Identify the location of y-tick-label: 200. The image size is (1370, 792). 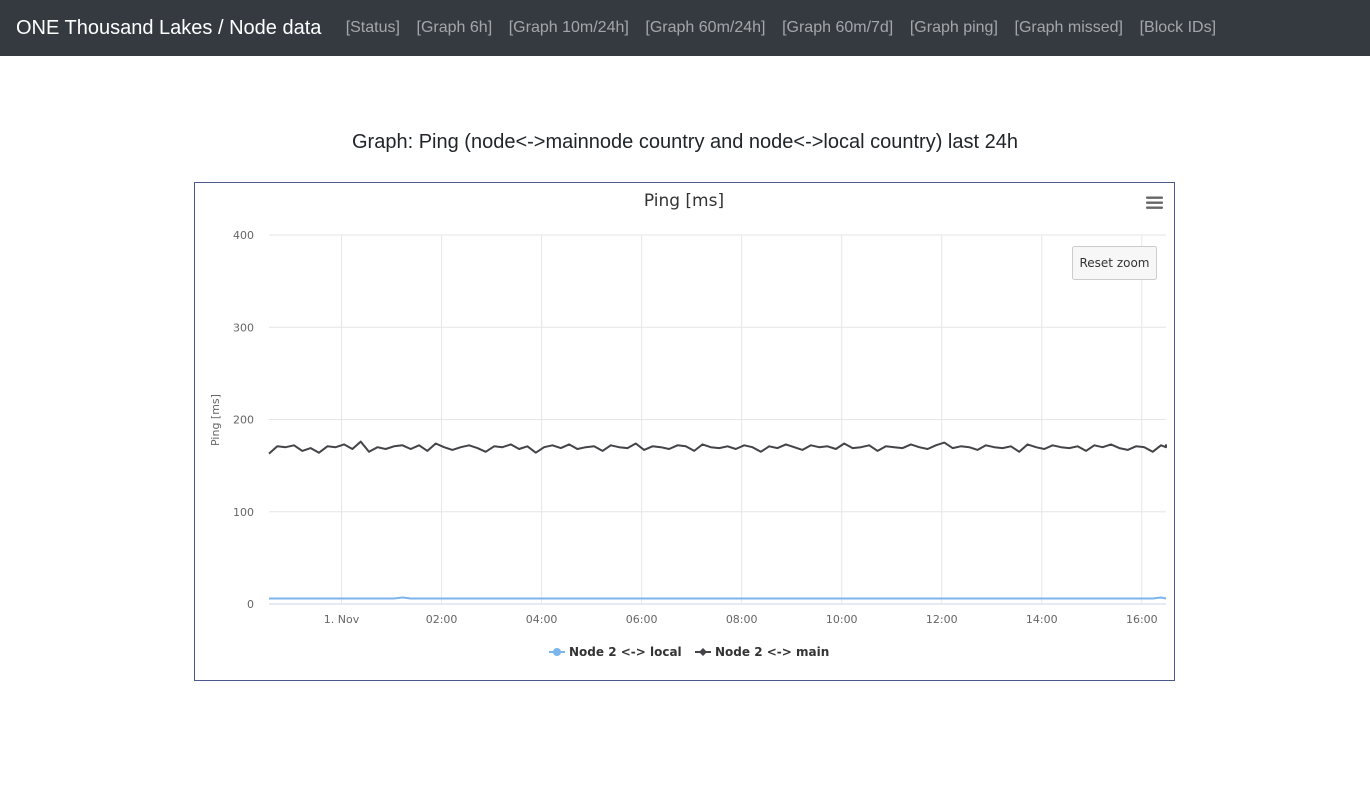
(243, 420).